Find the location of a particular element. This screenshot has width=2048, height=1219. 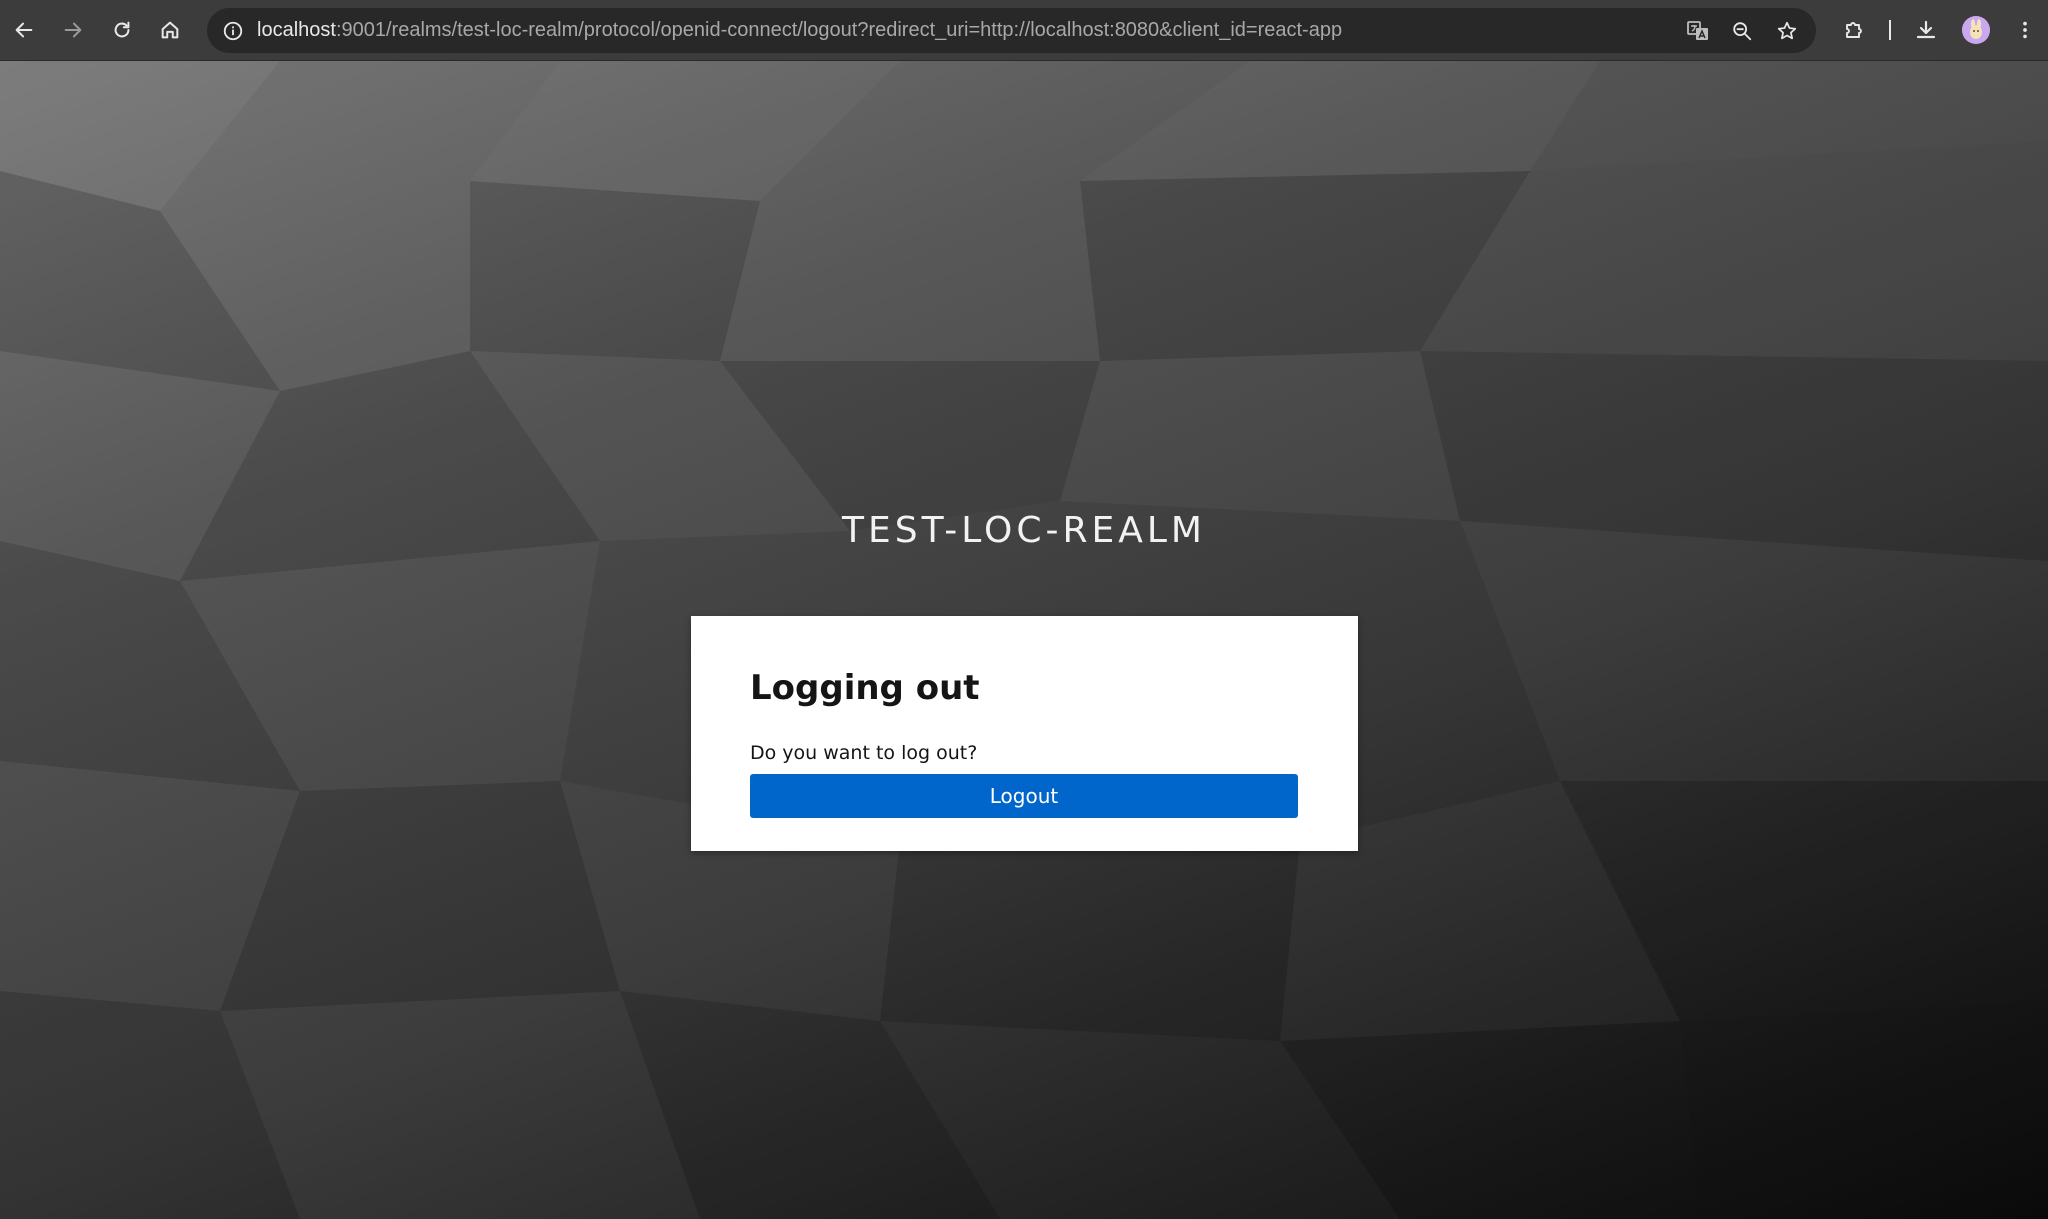

downloads-button is located at coordinates (1926, 30).